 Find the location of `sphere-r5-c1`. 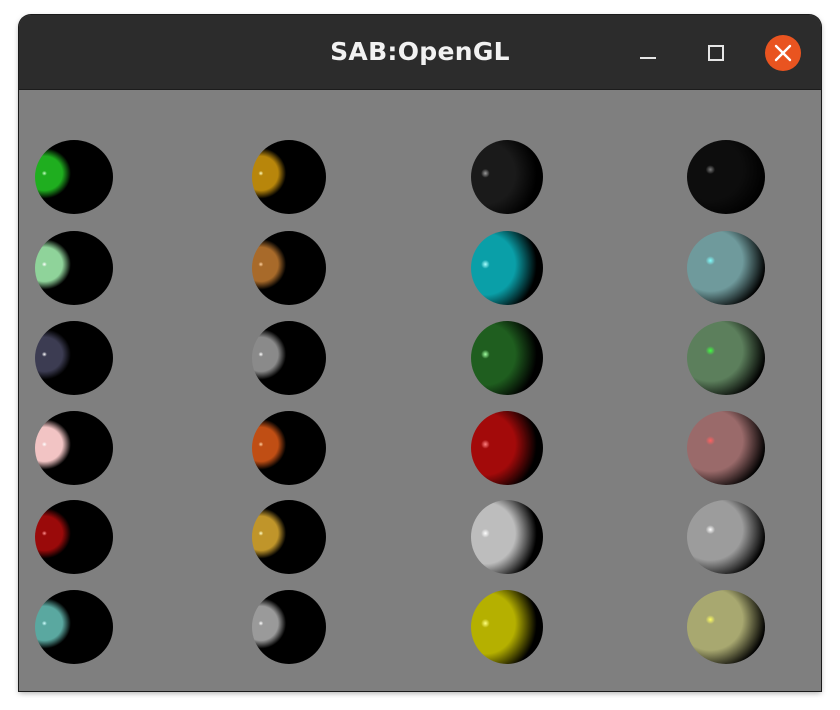

sphere-r5-c1 is located at coordinates (74, 537).